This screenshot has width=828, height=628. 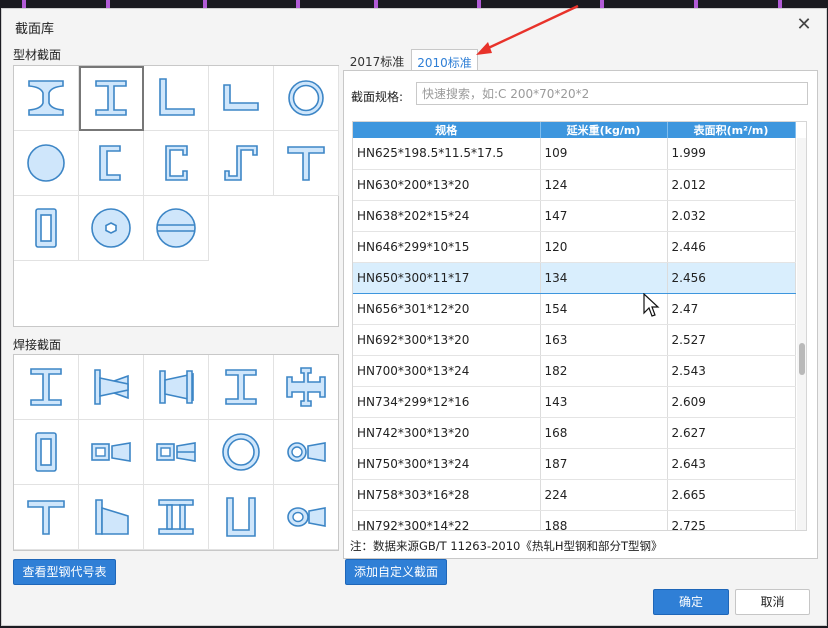 What do you see at coordinates (604, 277) in the screenshot?
I see `cell-weight: 134` at bounding box center [604, 277].